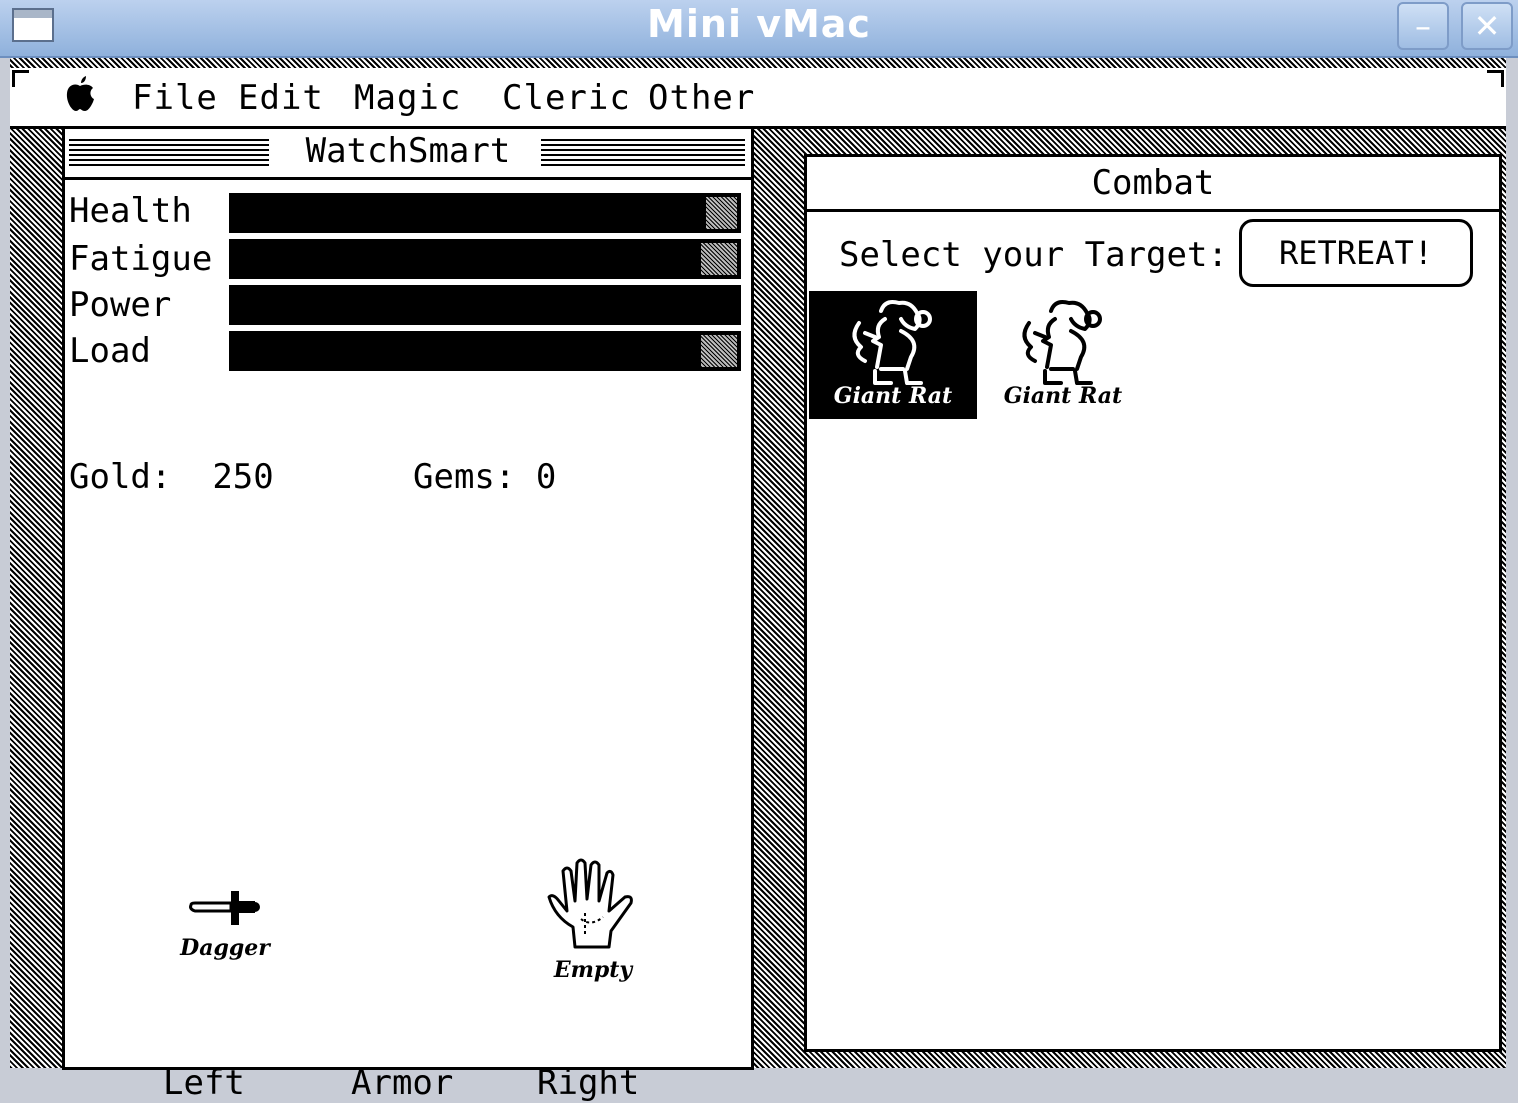 This screenshot has height=1103, width=1518. I want to click on gems-readout: Gems: 0, so click(484, 477).